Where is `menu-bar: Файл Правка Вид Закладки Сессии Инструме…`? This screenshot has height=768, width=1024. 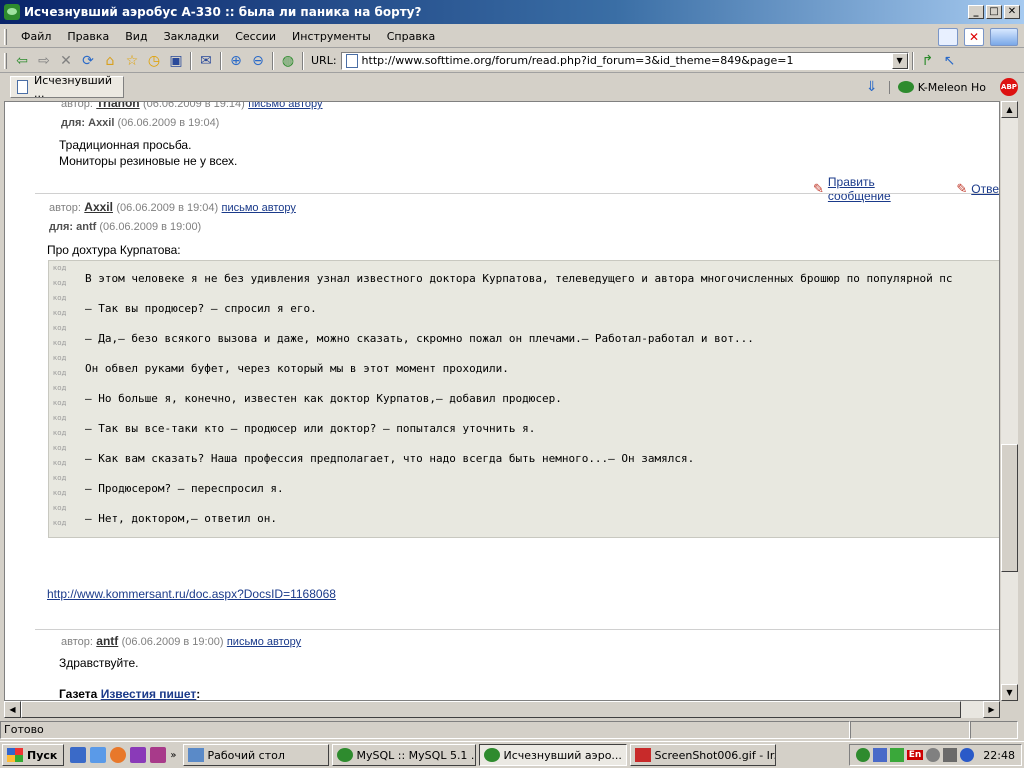 menu-bar: Файл Правка Вид Закладки Сессии Инструме… is located at coordinates (512, 37).